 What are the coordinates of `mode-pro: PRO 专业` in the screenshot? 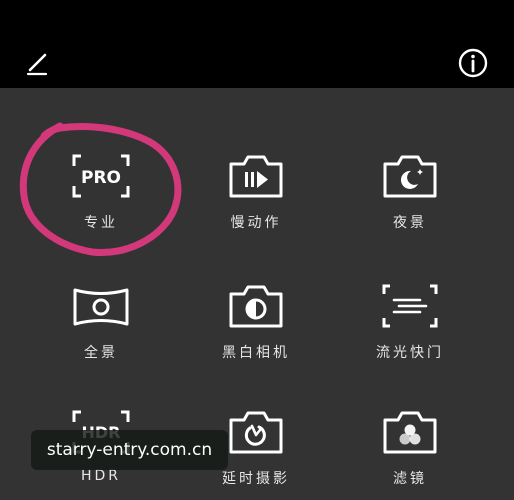 It's located at (101, 159).